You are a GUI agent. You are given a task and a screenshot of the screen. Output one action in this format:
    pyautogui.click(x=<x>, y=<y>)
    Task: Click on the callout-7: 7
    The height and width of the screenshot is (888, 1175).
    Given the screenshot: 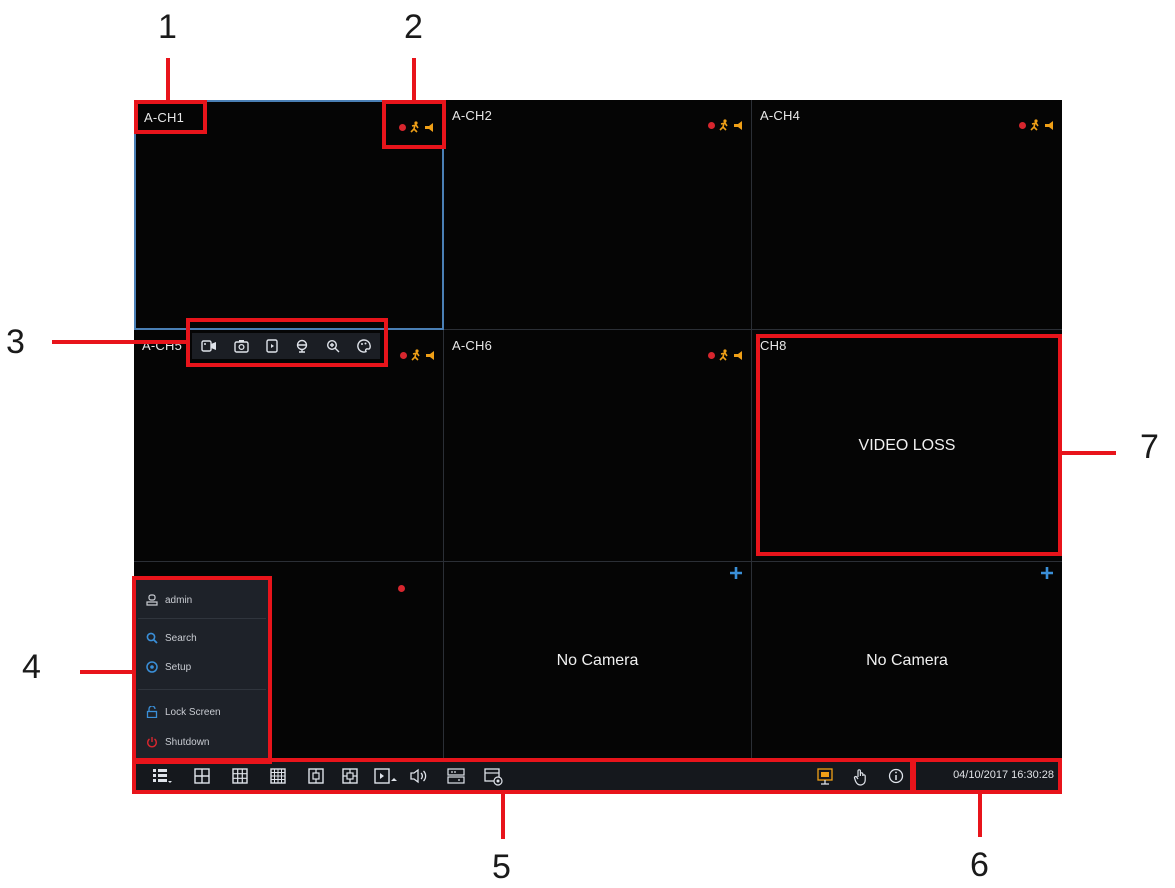 What is the action you would take?
    pyautogui.click(x=1149, y=447)
    